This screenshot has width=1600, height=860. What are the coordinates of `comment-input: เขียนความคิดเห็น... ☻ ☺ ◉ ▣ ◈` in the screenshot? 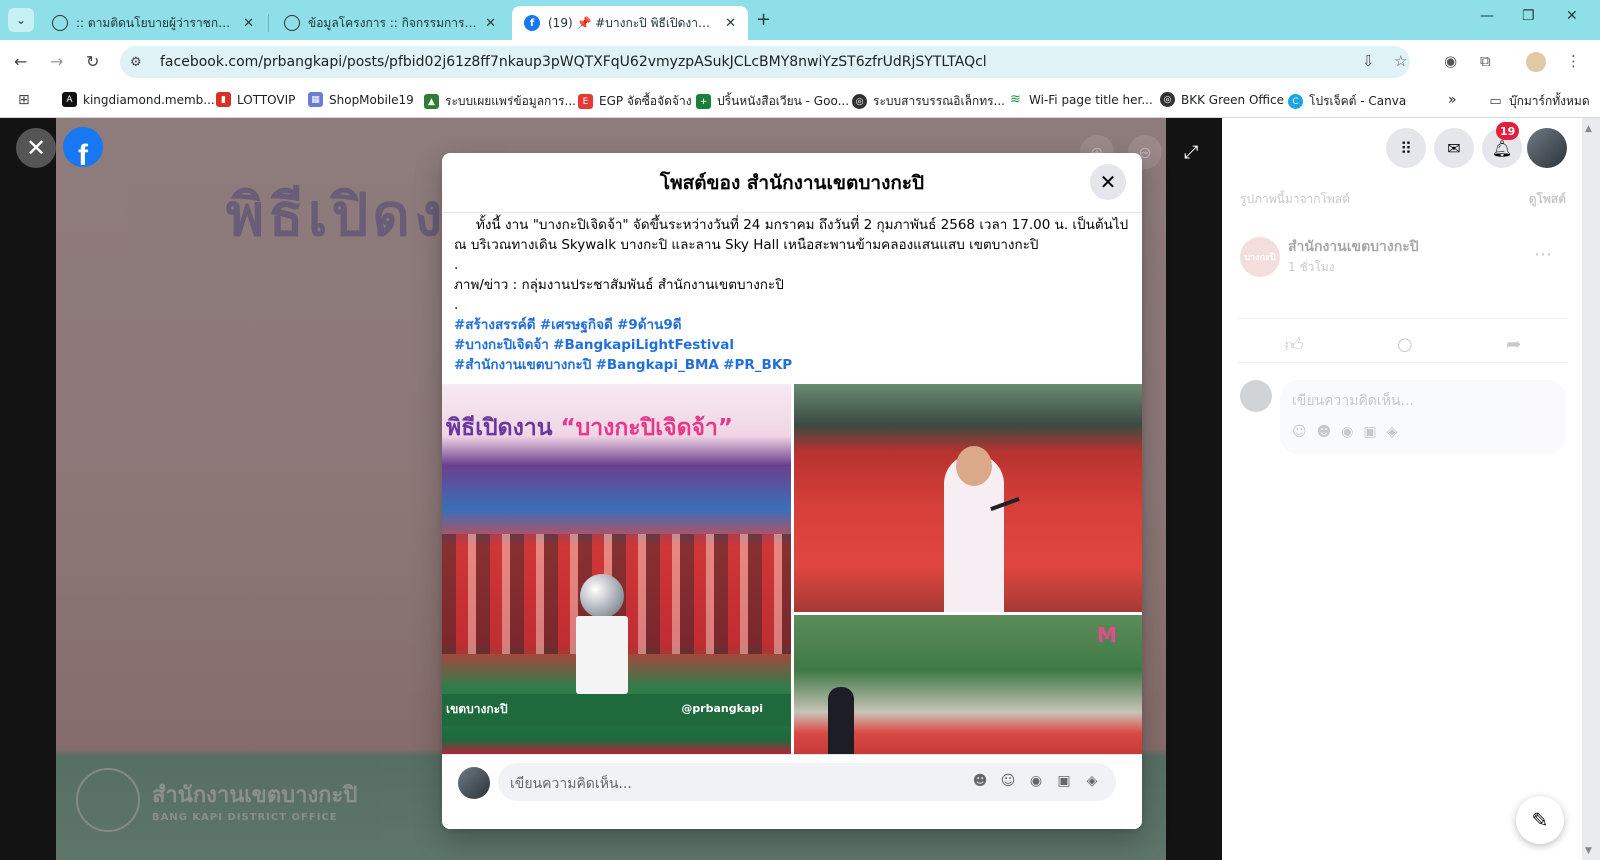 It's located at (807, 782).